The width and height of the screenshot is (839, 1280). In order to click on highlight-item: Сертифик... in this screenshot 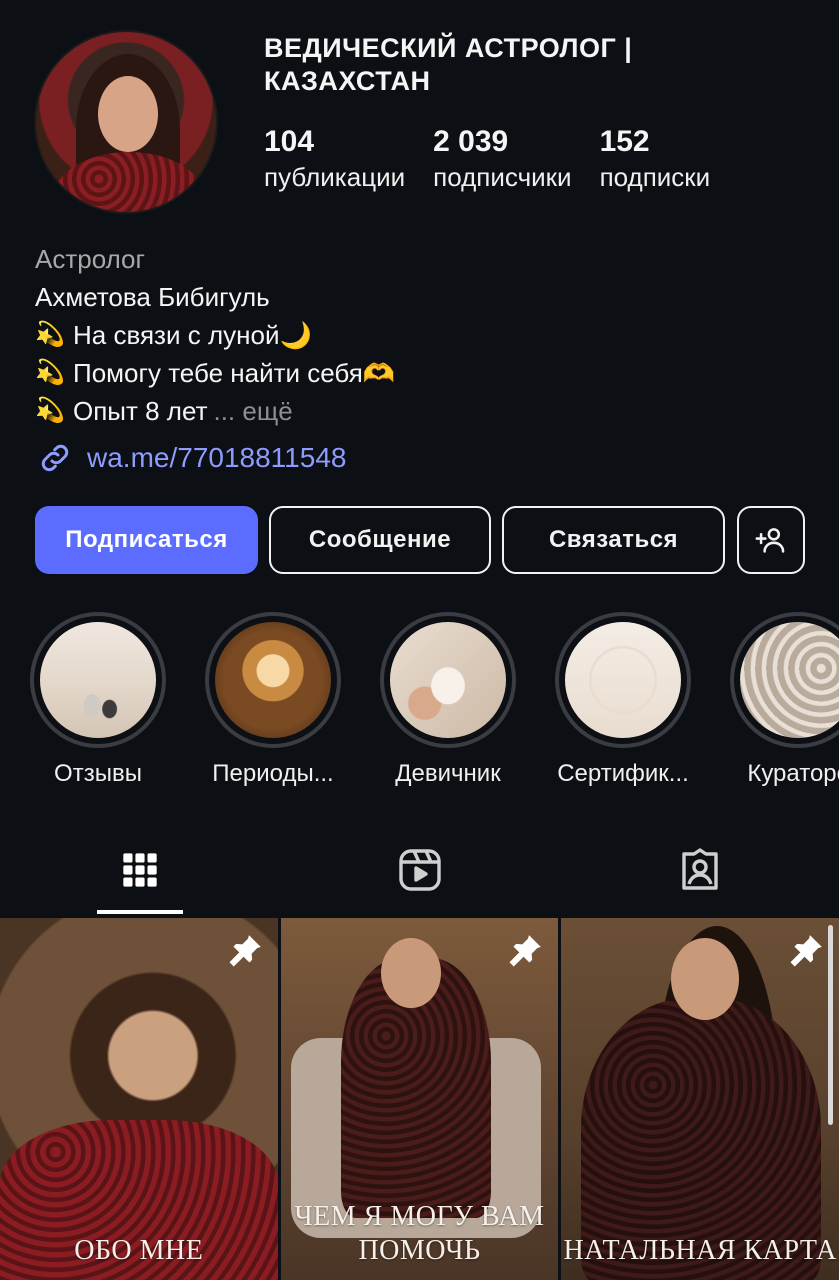, I will do `click(623, 700)`.